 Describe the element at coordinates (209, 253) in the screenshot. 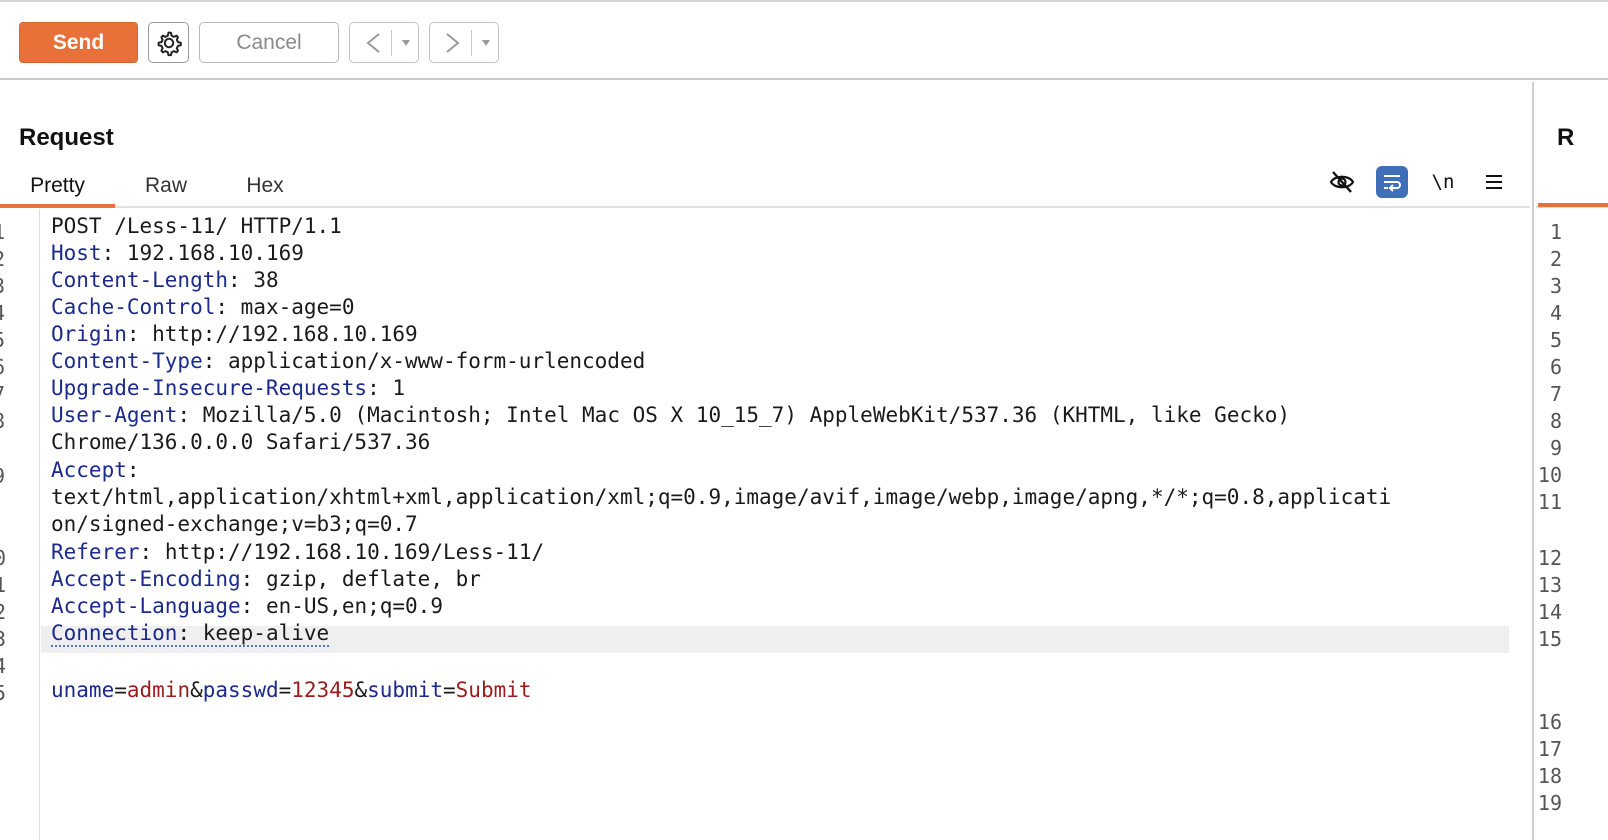

I see `header-value: 192.168.10.169` at that location.